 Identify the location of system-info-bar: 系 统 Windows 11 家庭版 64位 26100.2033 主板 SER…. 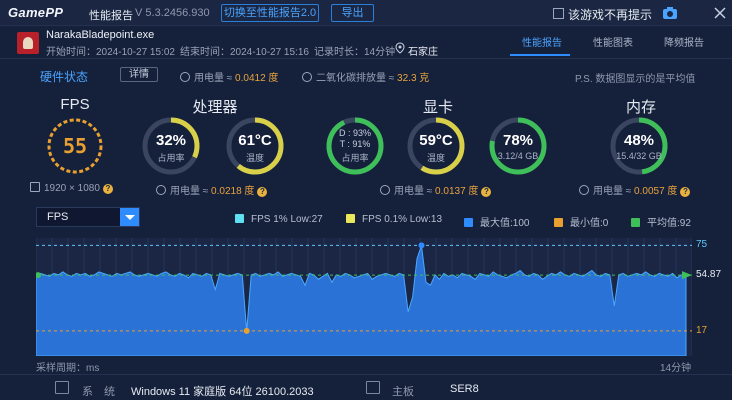
(366, 387).